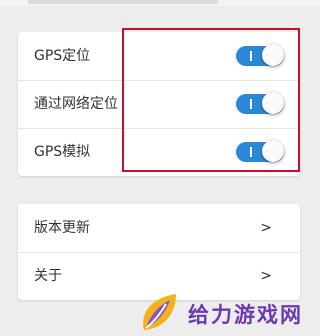  I want to click on top-strip, so click(160, 3).